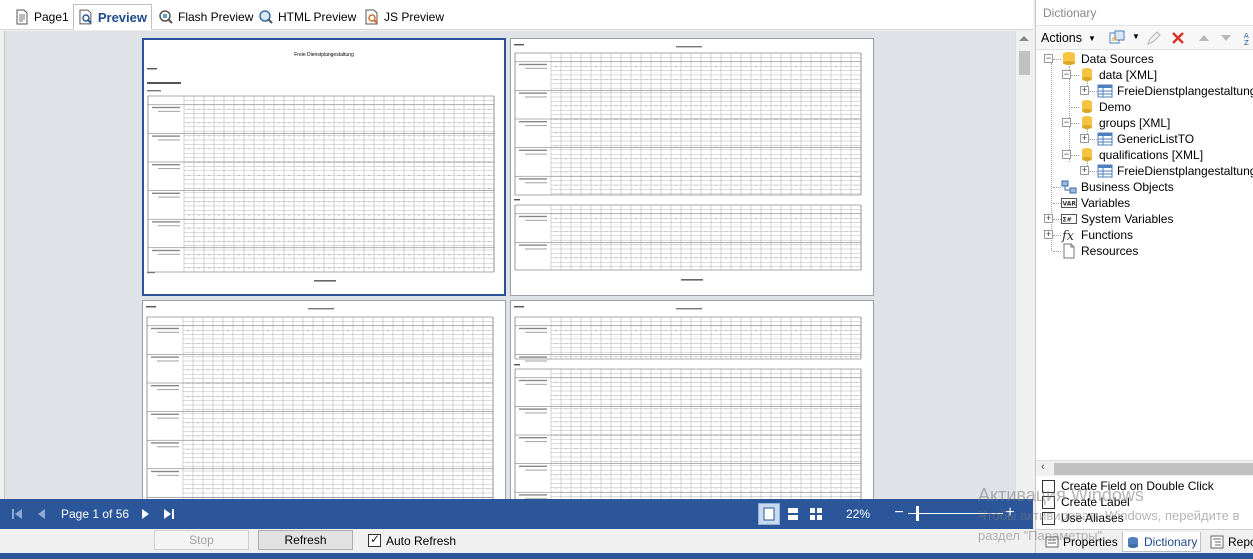 The width and height of the screenshot is (1253, 559). I want to click on actions-dropdown: Actions ▼, so click(1068, 38).